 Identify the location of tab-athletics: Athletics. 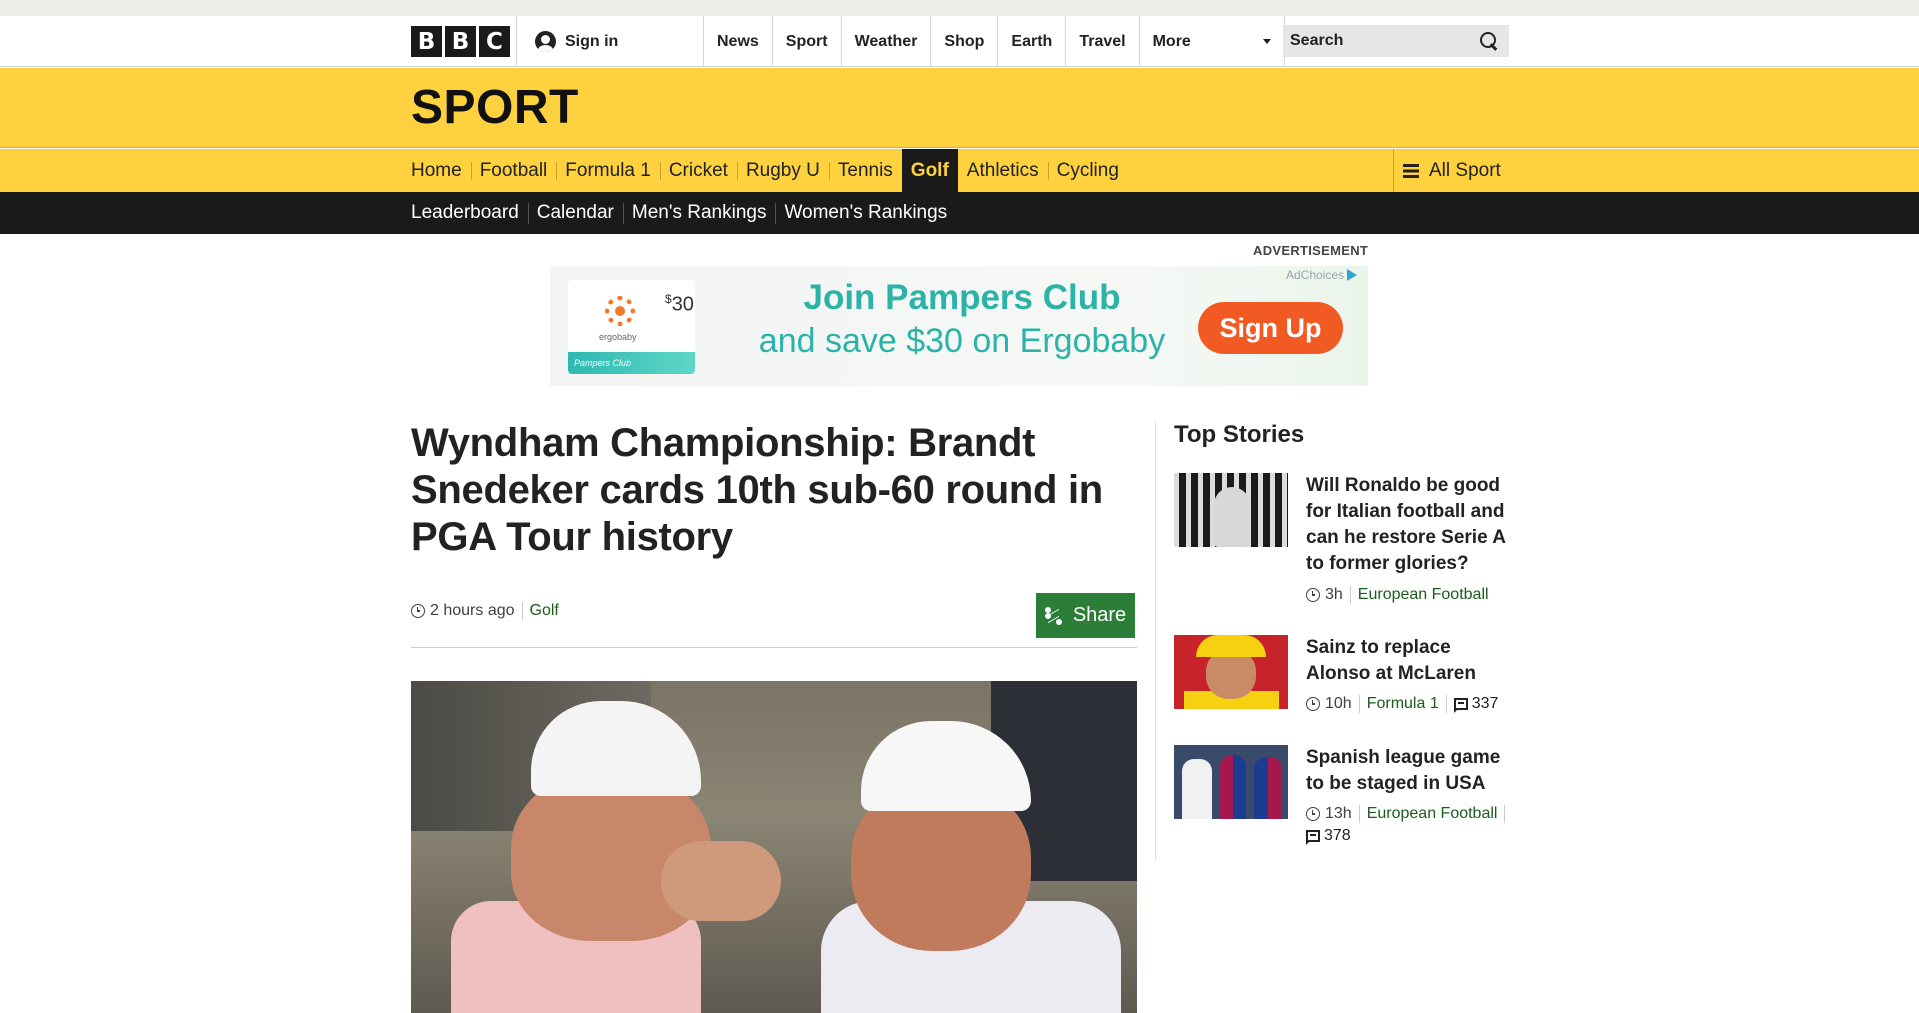
(1003, 170).